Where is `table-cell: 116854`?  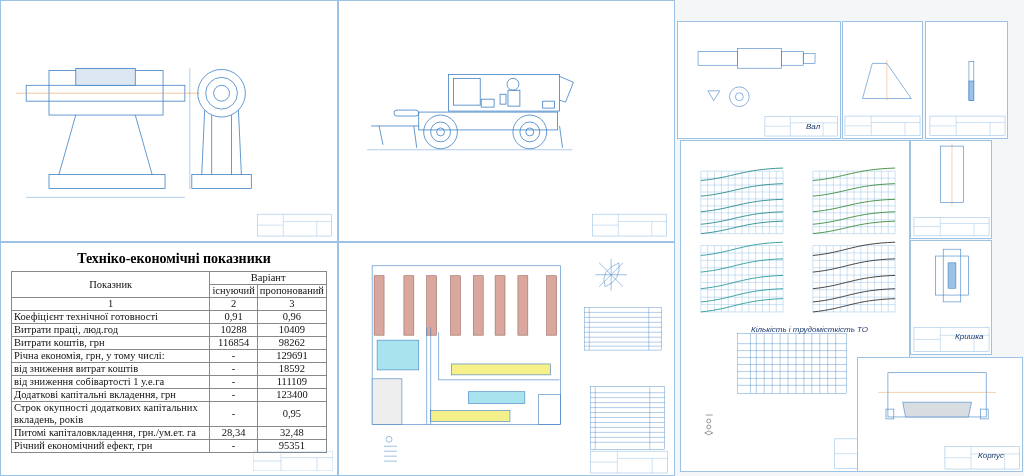
table-cell: 116854 is located at coordinates (233, 343).